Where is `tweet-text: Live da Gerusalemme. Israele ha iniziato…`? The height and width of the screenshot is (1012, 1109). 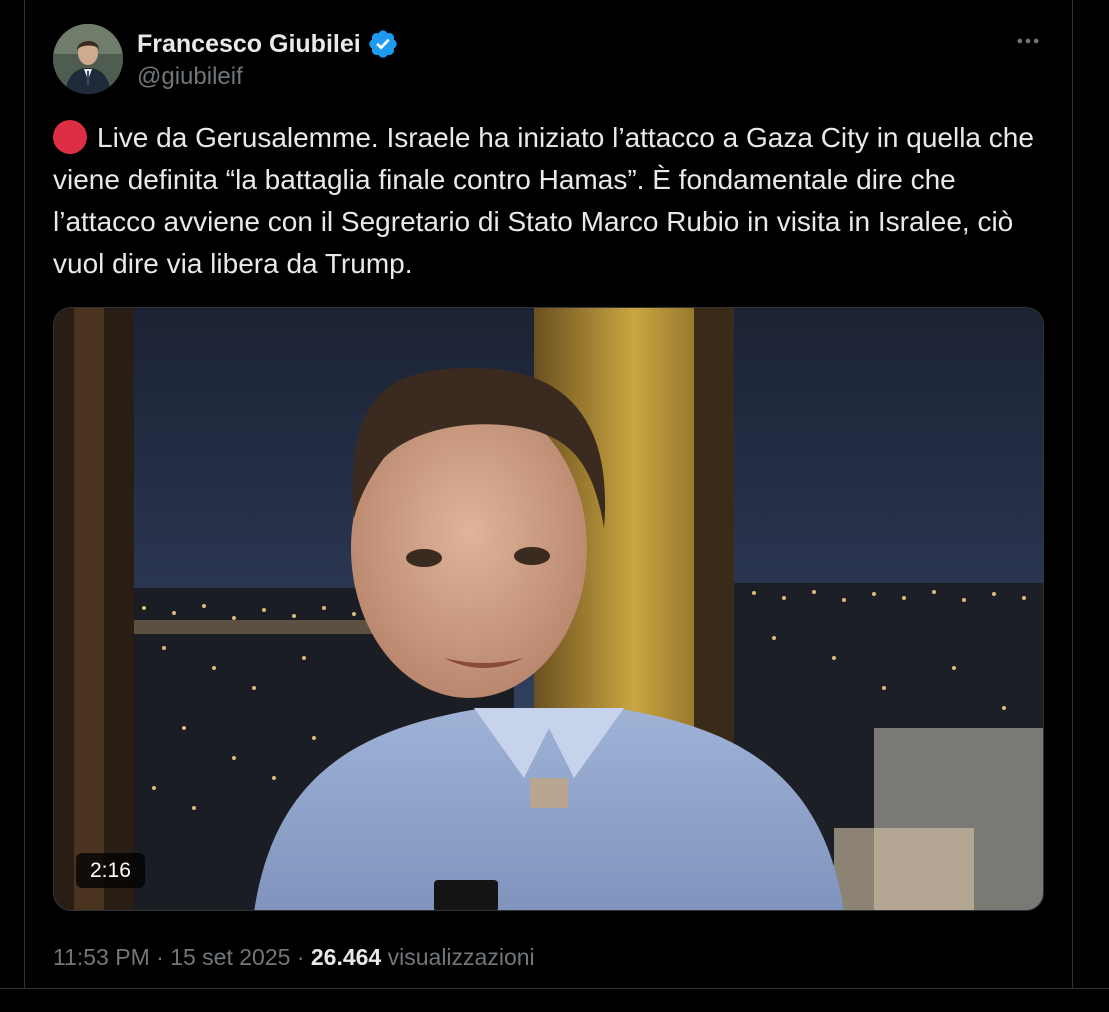
tweet-text: Live da Gerusalemme. Israele ha iniziato… is located at coordinates (543, 200).